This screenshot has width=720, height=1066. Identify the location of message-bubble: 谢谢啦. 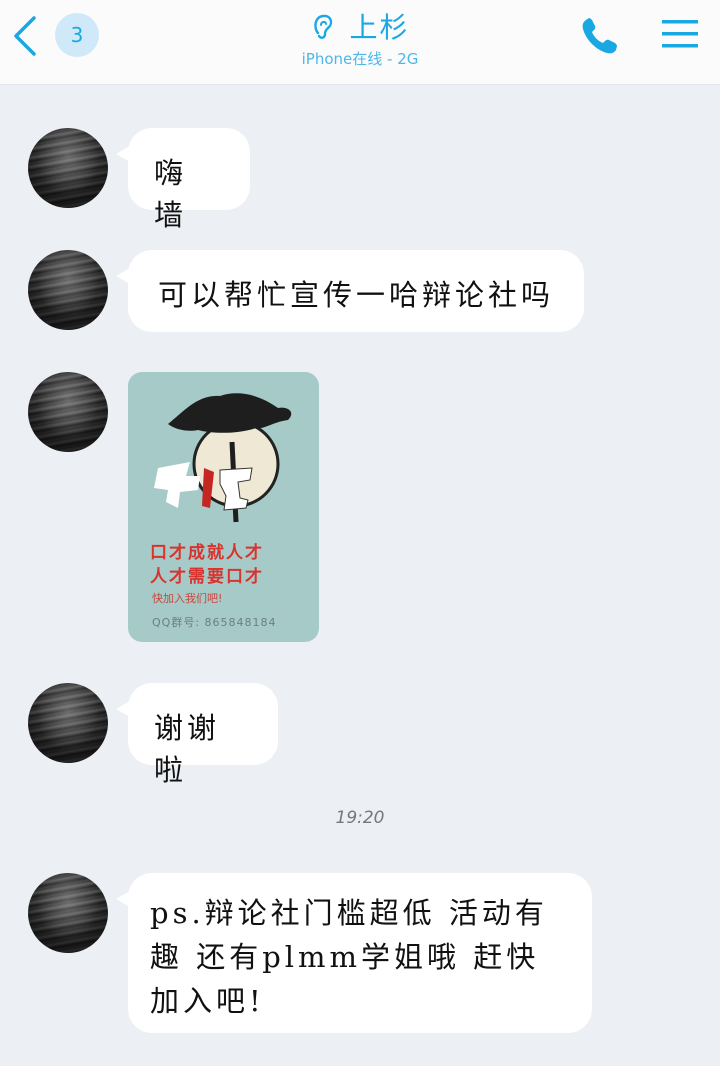
(197, 735).